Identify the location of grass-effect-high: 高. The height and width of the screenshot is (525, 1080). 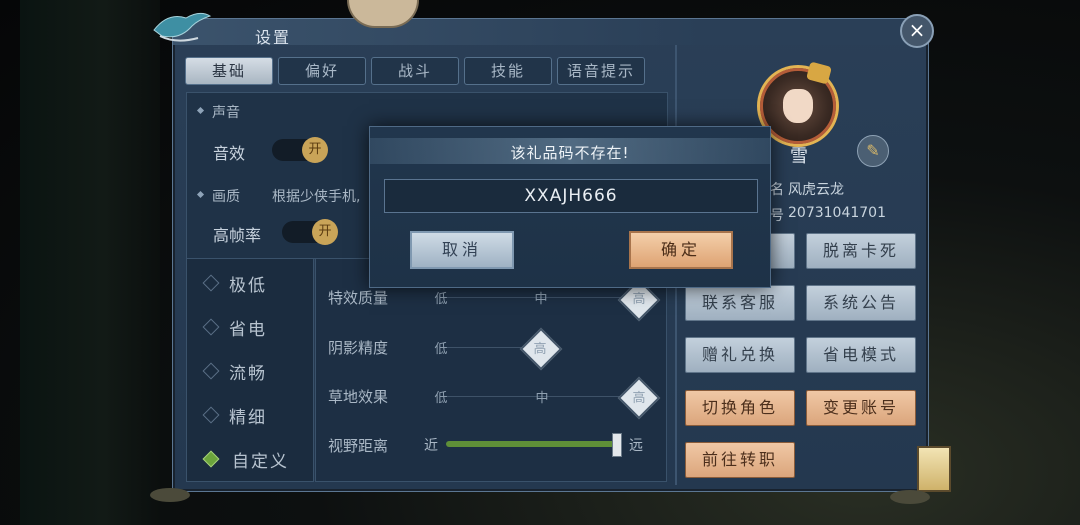
(639, 396).